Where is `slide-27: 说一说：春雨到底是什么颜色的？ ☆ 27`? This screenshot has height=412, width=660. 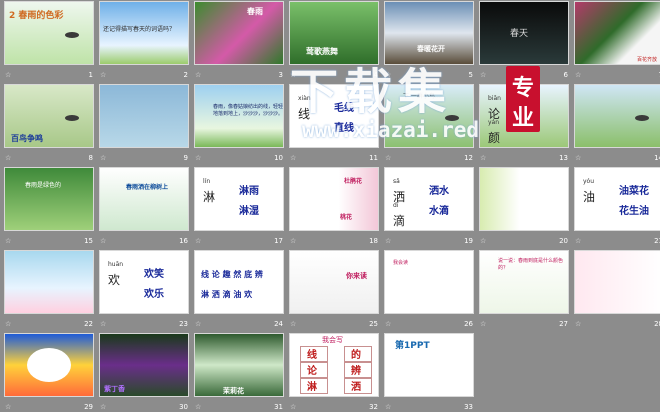
slide-27: 说一说：春雨到底是什么颜色的？ ☆ 27 is located at coordinates (525, 289).